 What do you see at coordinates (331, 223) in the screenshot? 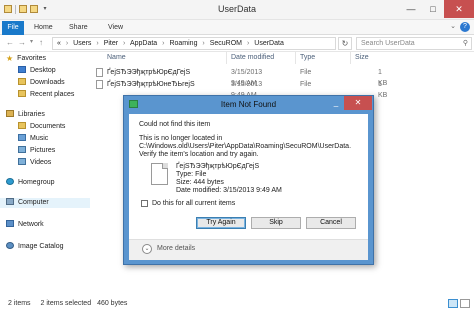
I see `cancel-button: Cancel` at bounding box center [331, 223].